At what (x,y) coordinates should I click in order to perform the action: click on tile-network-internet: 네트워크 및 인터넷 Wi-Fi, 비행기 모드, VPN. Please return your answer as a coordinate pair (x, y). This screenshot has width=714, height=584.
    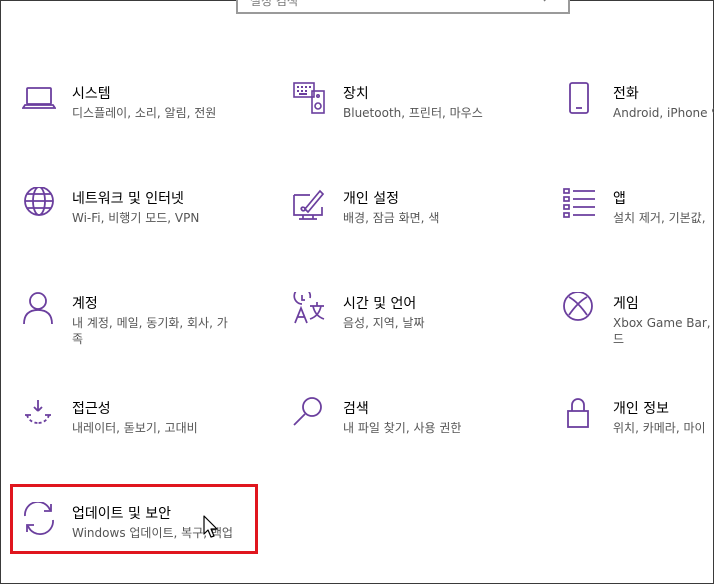
    Looking at the image, I should click on (147, 222).